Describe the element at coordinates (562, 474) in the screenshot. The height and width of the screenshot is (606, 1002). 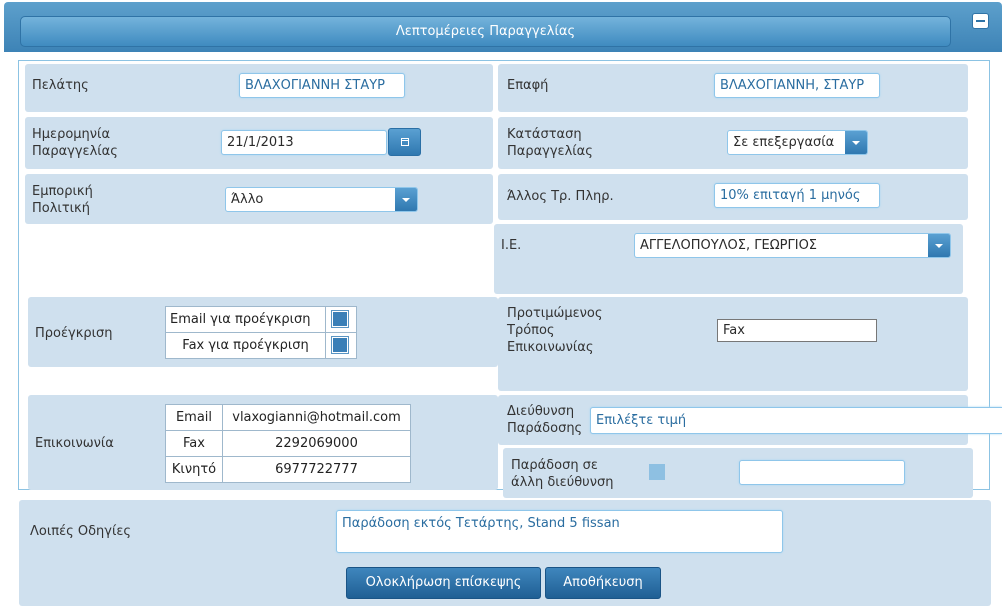
I see `other-address-label: Παράδοση σε άλλη διεύθυνση` at that location.